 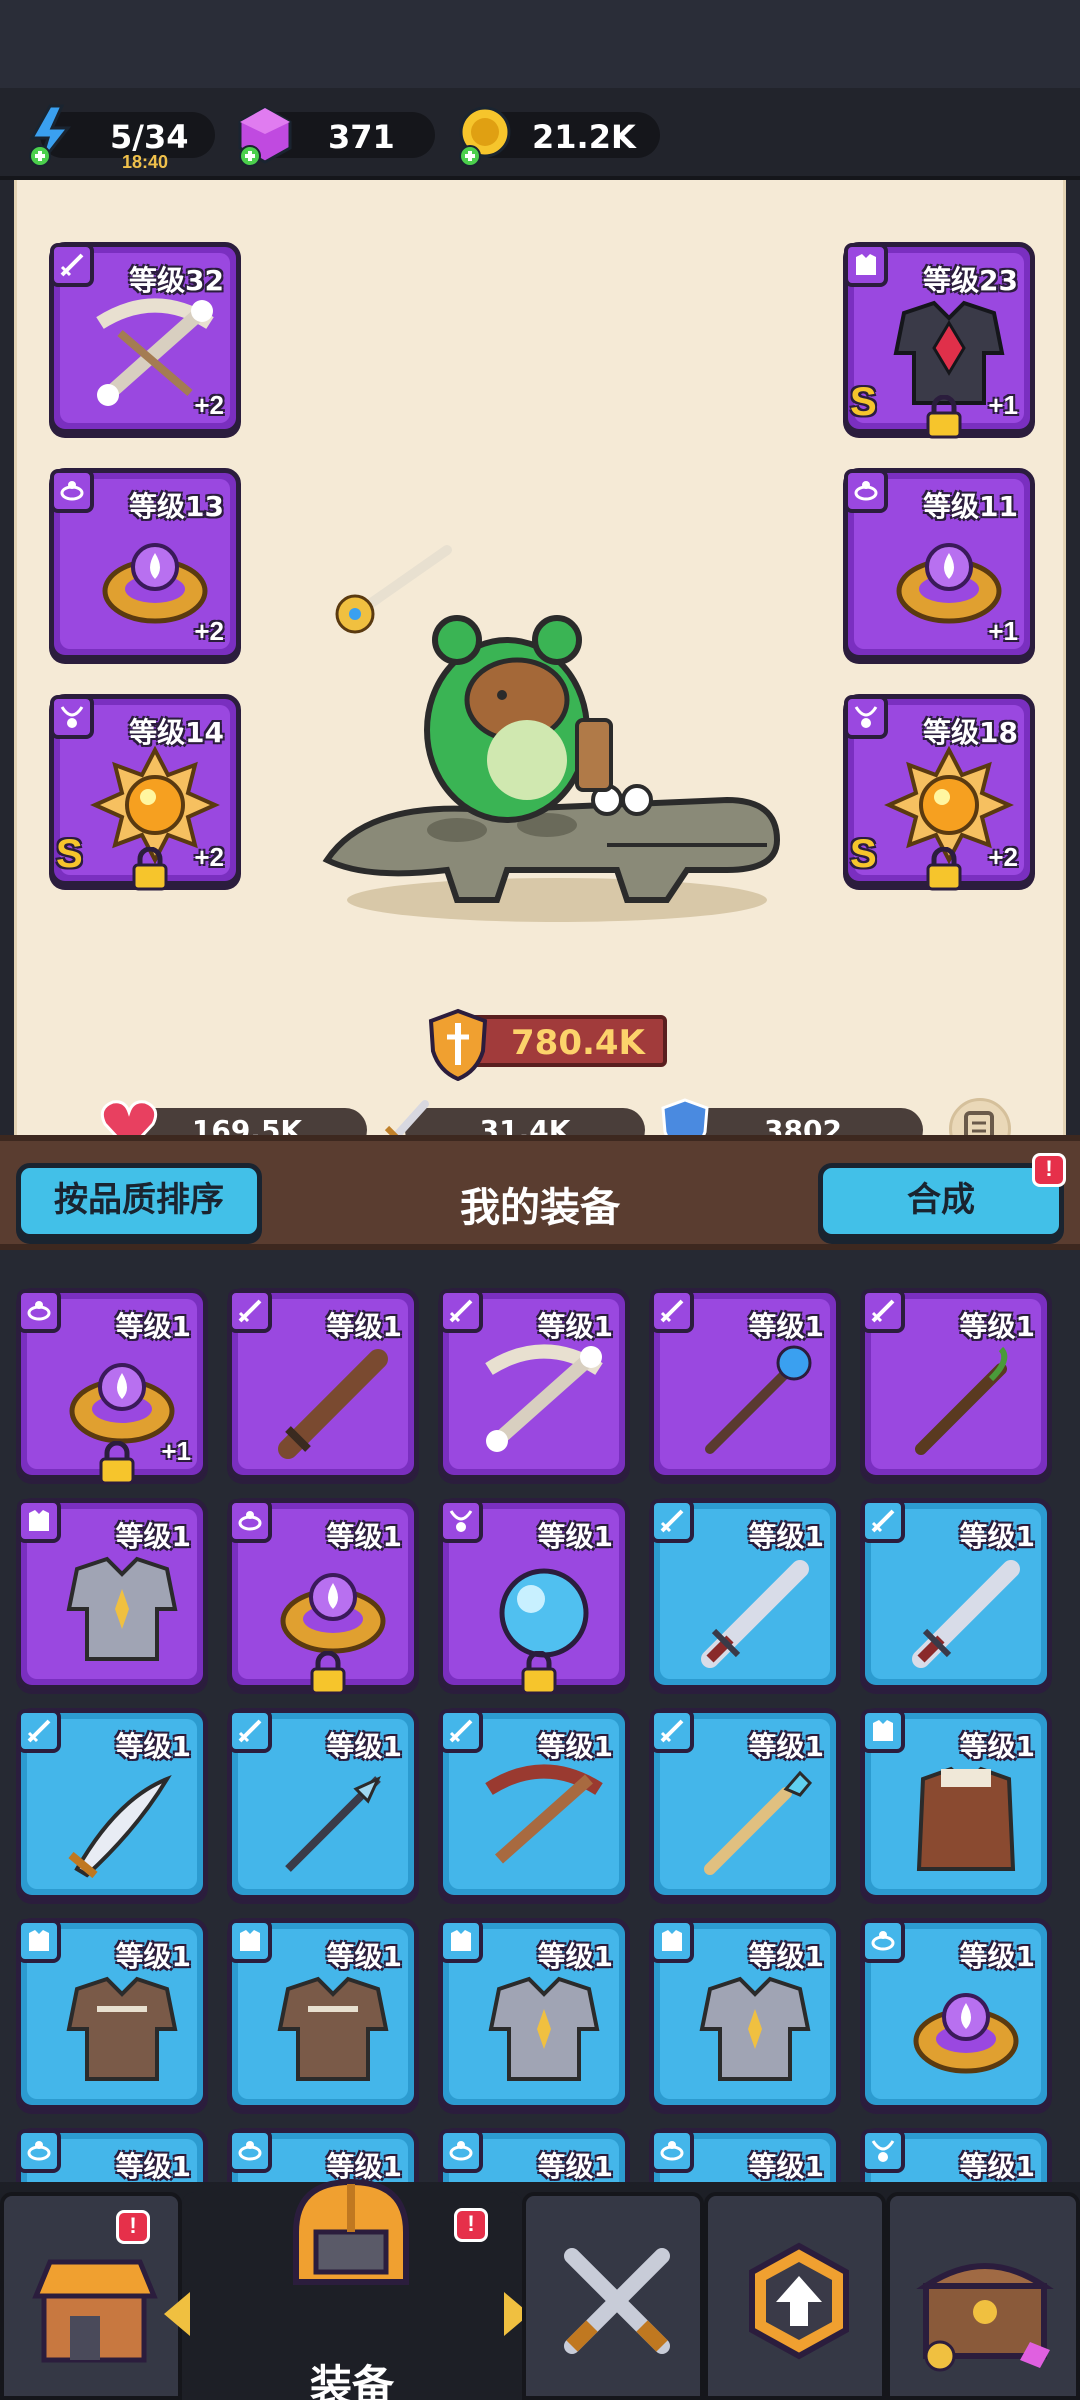 What do you see at coordinates (544, 1814) in the screenshot?
I see `red-crossbow-icon` at bounding box center [544, 1814].